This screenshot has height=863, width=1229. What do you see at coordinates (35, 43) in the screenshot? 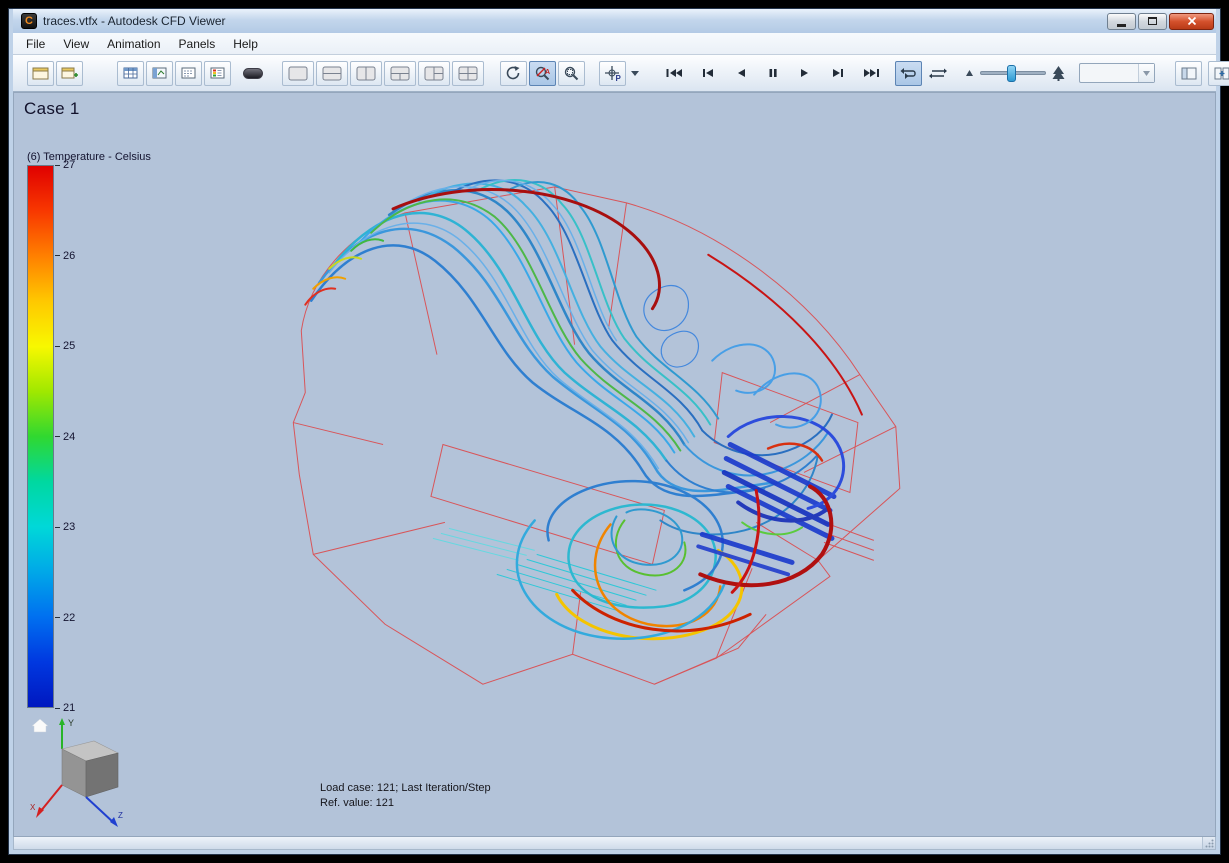
I see `menu-item: File` at bounding box center [35, 43].